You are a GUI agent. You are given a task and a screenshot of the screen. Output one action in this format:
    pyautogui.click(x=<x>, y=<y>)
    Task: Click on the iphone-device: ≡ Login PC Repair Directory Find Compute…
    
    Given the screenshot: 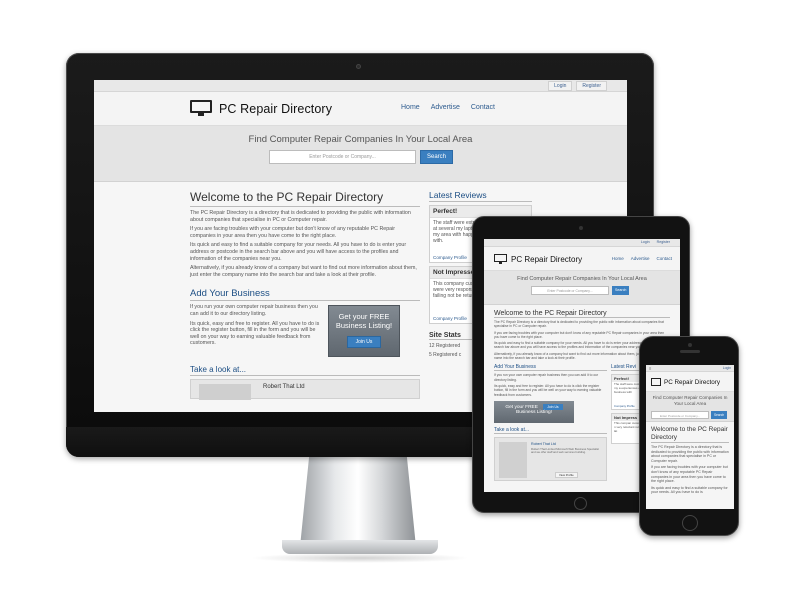 What is the action you would take?
    pyautogui.click(x=689, y=436)
    